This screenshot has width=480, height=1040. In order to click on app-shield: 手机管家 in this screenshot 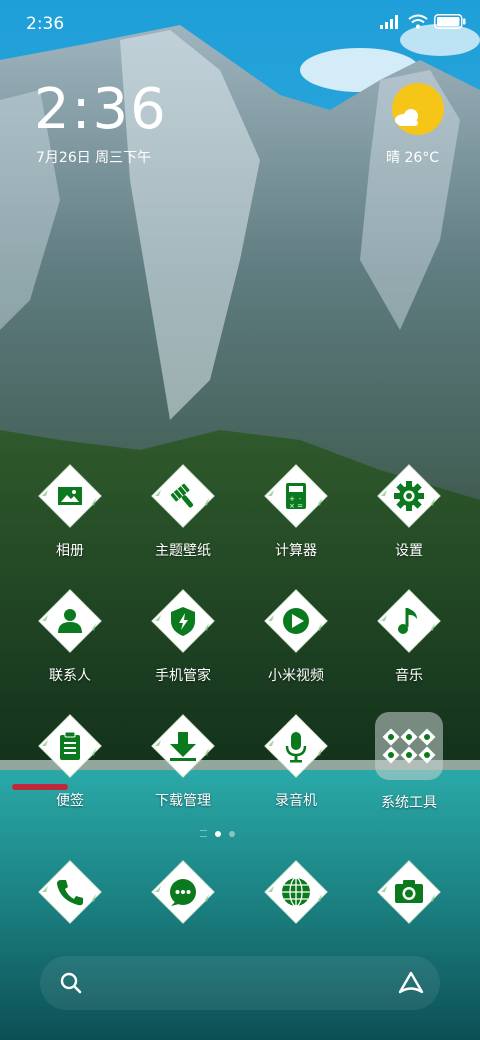, I will do `click(183, 635)`.